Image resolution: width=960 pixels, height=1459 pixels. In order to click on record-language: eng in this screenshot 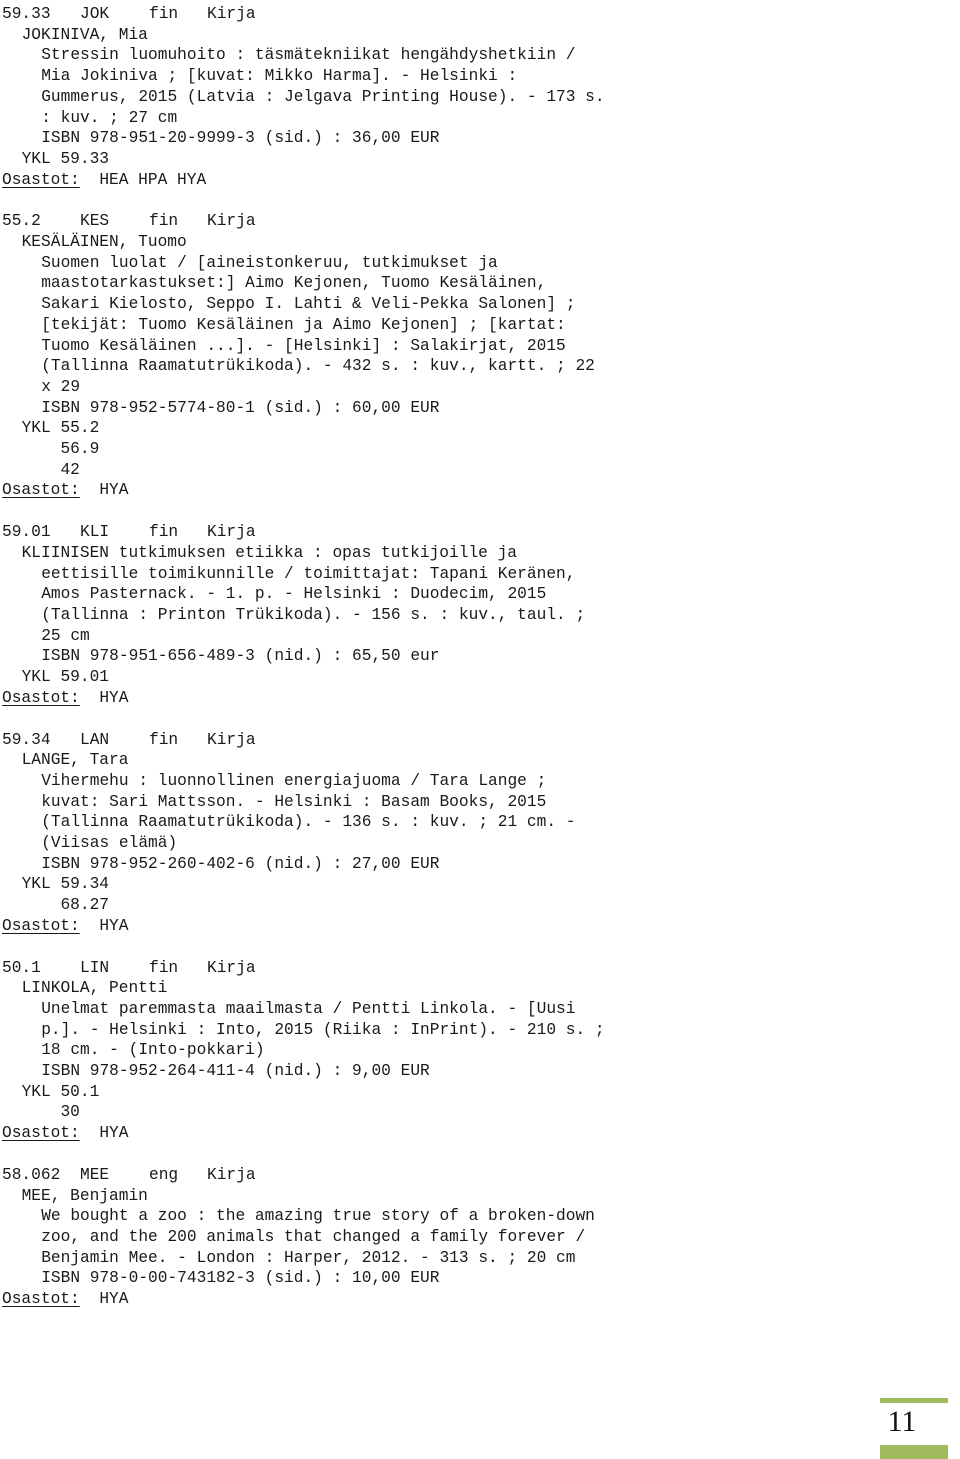, I will do `click(164, 1174)`.